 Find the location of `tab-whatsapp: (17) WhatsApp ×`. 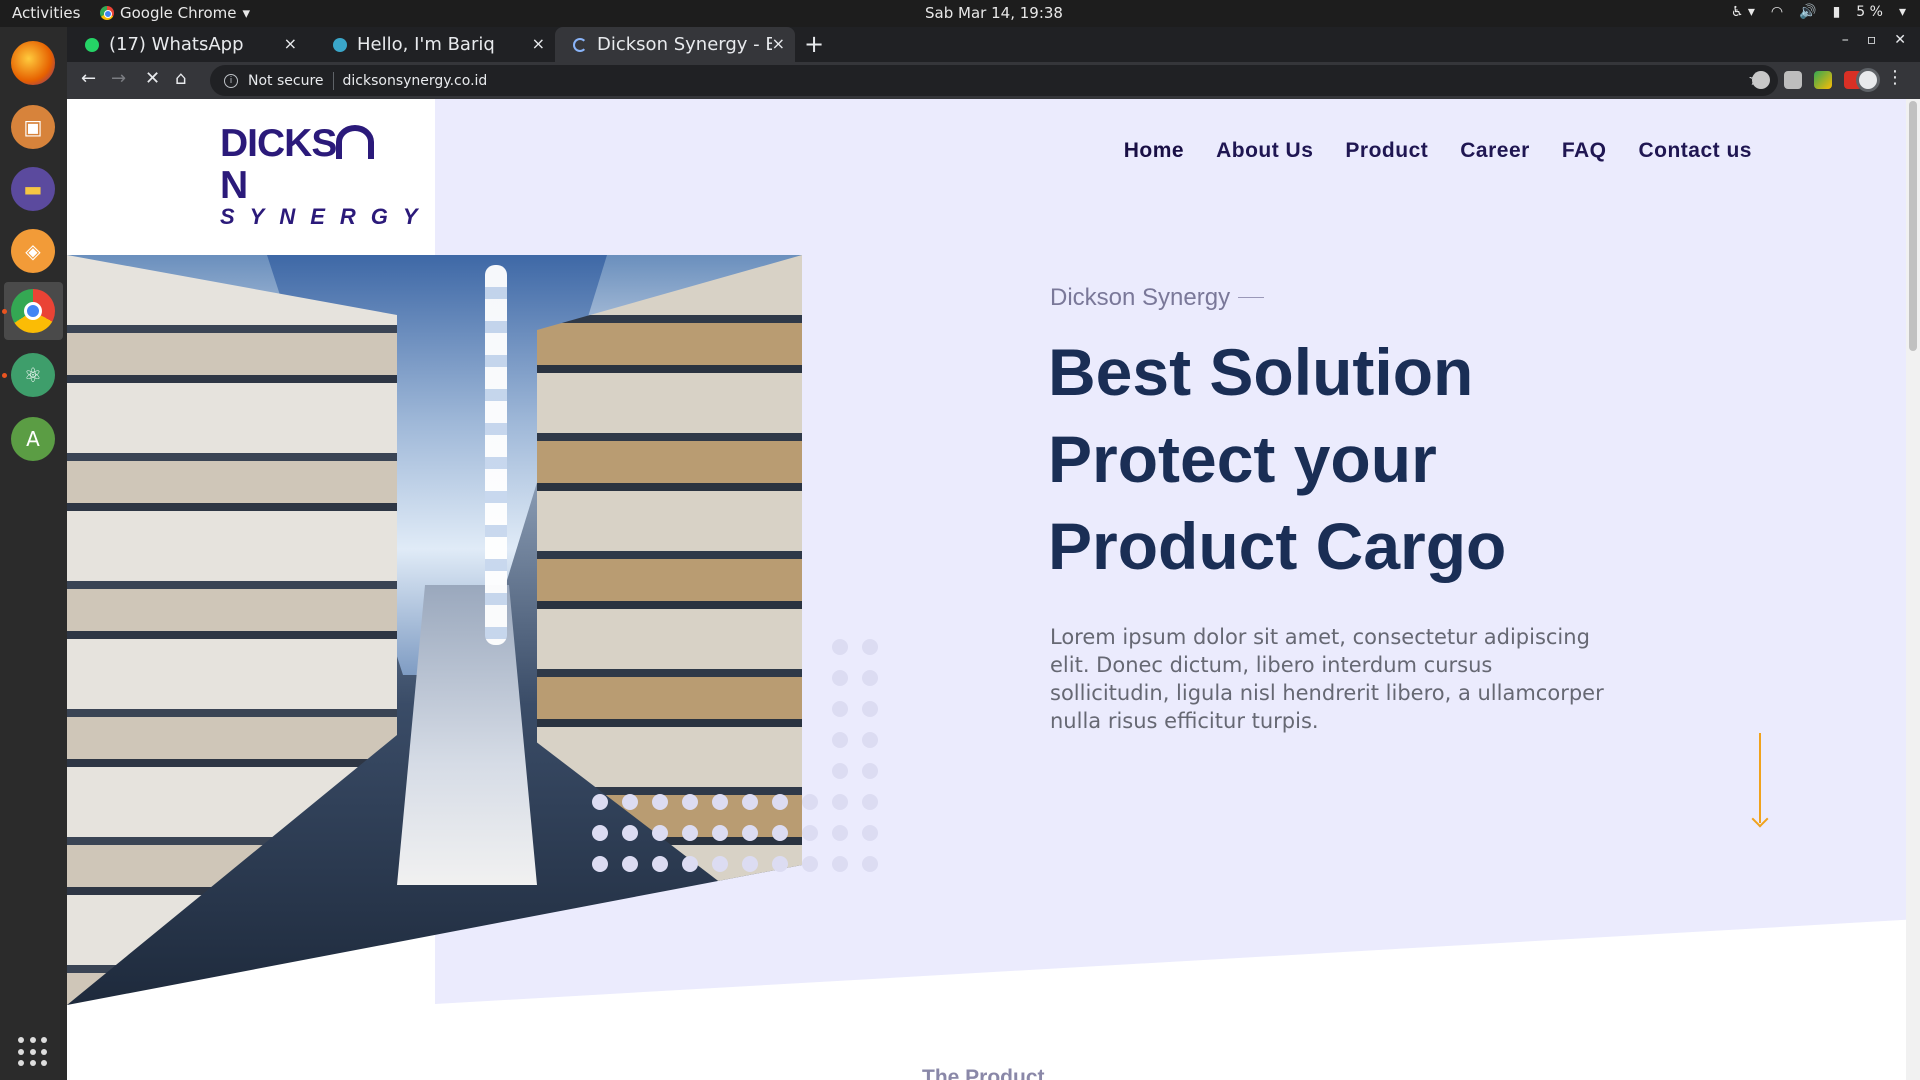

tab-whatsapp: (17) WhatsApp × is located at coordinates (187, 44).